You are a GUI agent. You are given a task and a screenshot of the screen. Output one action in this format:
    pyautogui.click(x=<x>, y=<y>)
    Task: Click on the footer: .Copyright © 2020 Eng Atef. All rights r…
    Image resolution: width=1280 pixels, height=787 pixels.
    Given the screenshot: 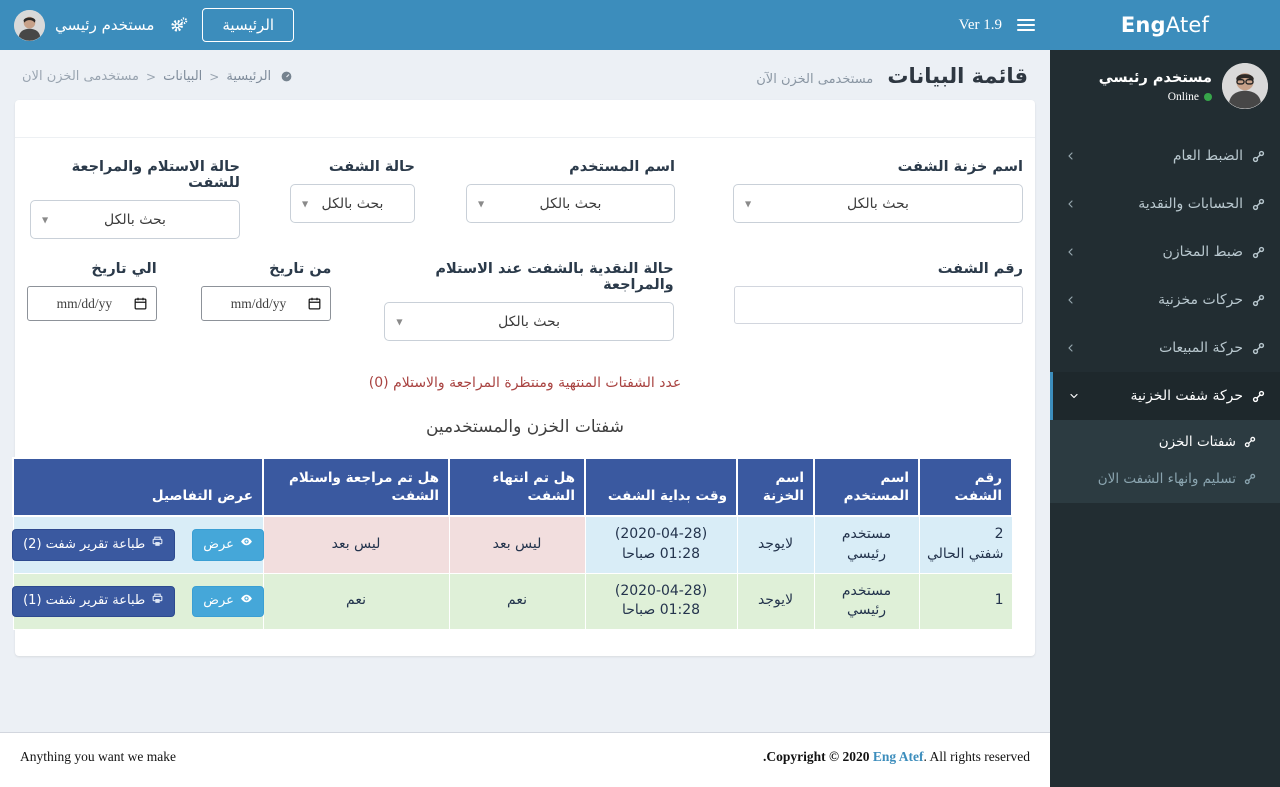 What is the action you would take?
    pyautogui.click(x=525, y=759)
    